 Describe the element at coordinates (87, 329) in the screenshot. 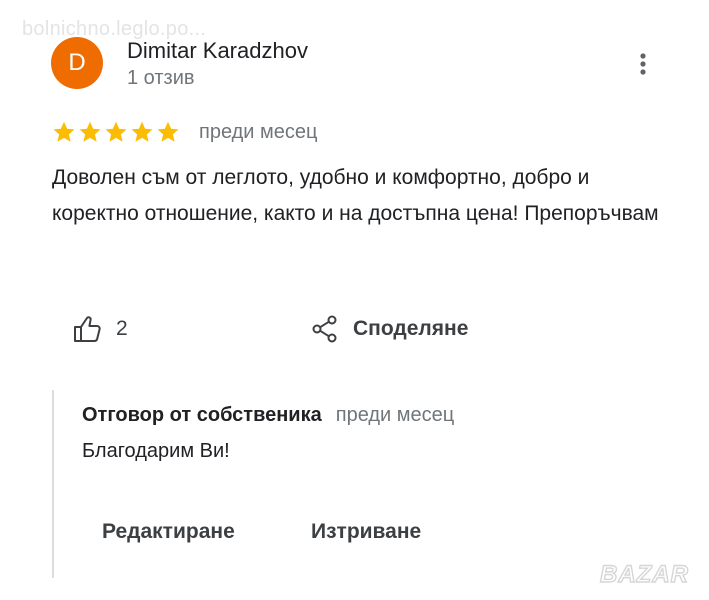

I see `thumb-up-icon` at that location.